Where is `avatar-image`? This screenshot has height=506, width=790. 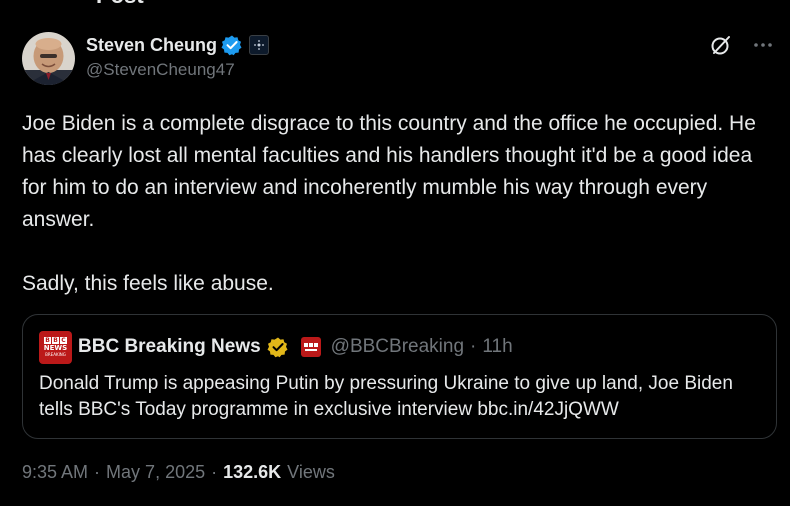
avatar-image is located at coordinates (48, 58).